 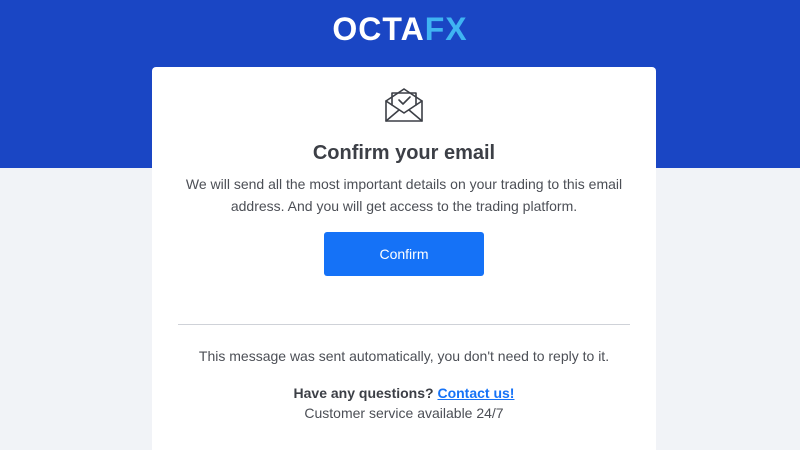 I want to click on logo-main-text: OCTA, so click(x=378, y=29).